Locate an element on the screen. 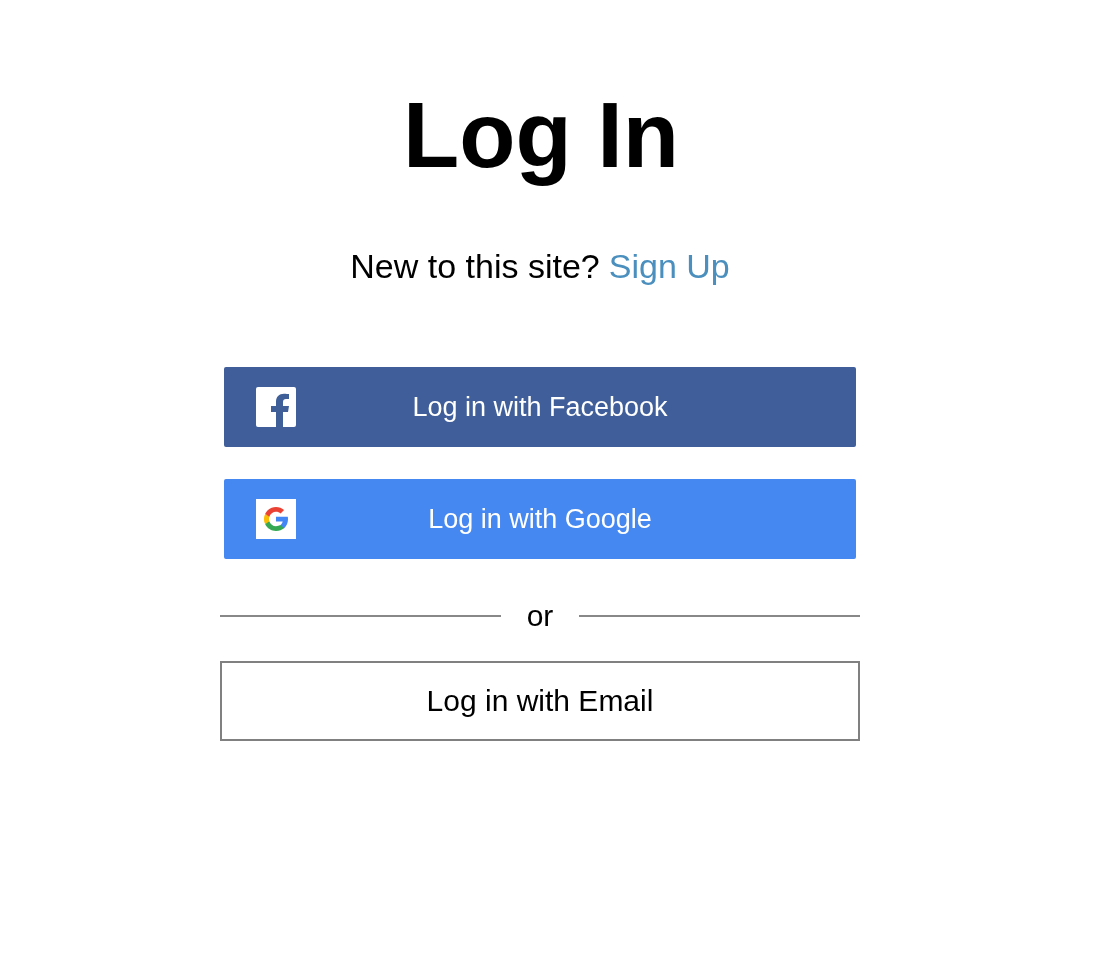 This screenshot has width=1096, height=964. signup-link: Sign Up is located at coordinates (669, 266).